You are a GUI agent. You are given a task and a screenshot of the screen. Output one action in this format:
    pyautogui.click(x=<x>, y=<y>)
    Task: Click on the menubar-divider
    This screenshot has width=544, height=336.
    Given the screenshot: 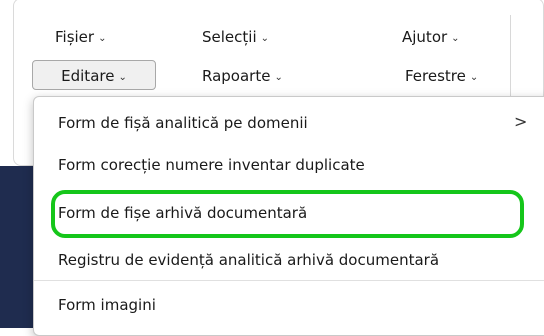 What is the action you would take?
    pyautogui.click(x=510, y=57)
    